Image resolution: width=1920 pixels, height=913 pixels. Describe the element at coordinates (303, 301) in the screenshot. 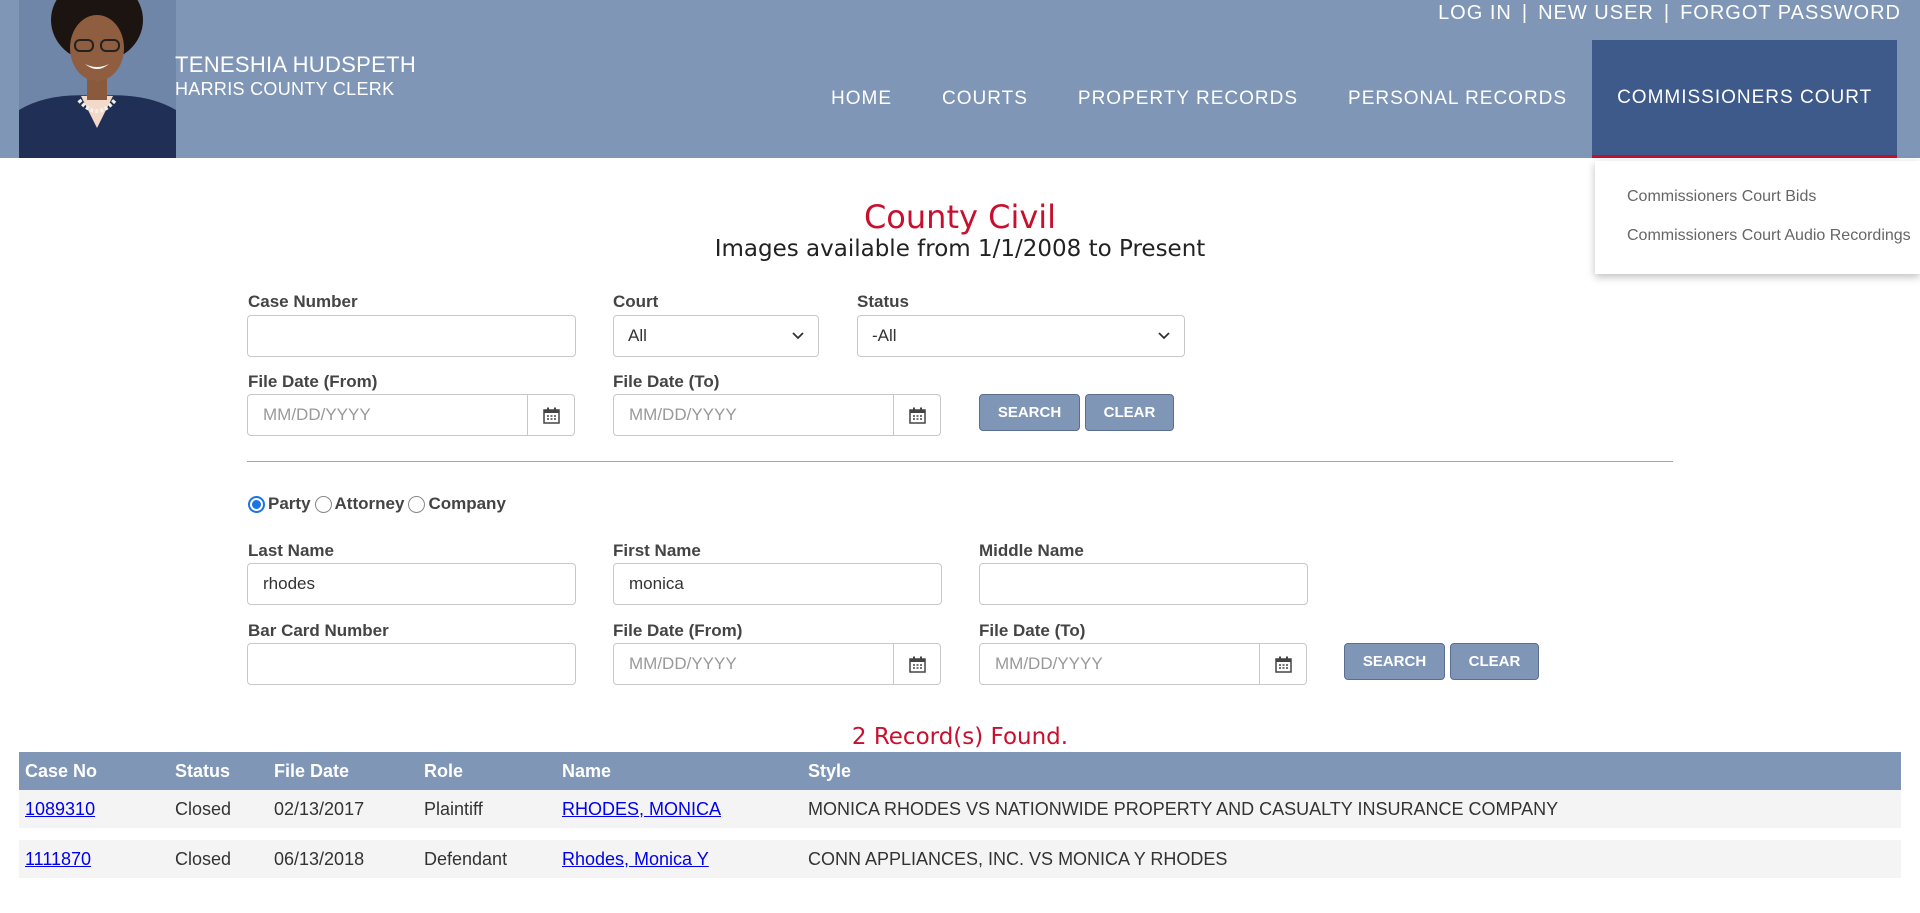

I see `case-number-label: Case Number` at that location.